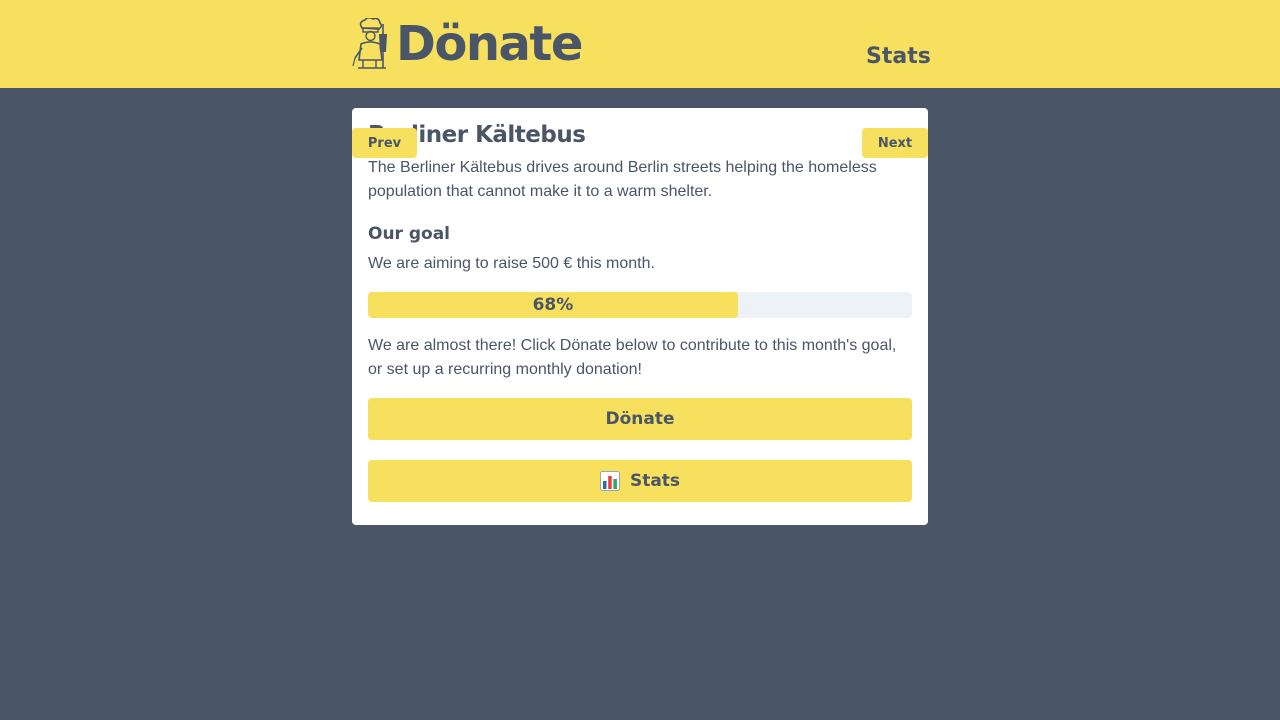 Image resolution: width=1280 pixels, height=720 pixels. I want to click on goal-text: We are aiming to raise 500 € this month., so click(511, 263).